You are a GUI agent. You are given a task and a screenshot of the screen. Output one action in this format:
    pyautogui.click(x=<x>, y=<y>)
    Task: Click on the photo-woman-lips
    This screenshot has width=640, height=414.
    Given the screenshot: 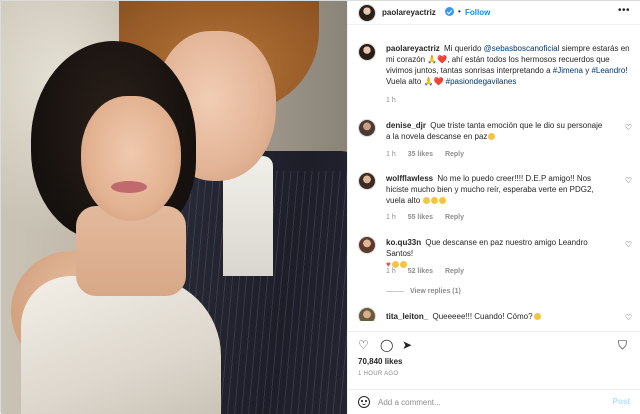 What is the action you would take?
    pyautogui.click(x=129, y=187)
    